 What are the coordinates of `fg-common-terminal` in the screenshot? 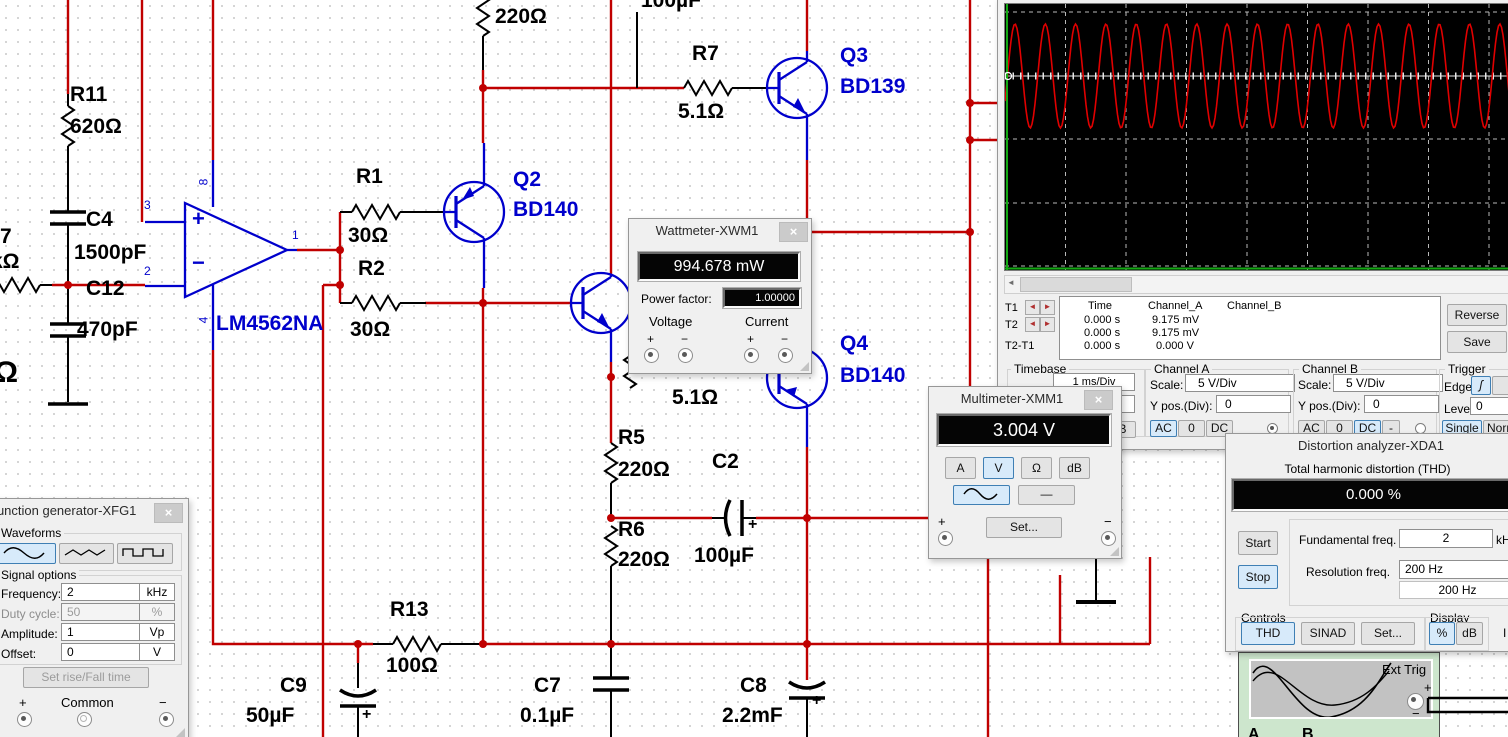 It's located at (84, 719).